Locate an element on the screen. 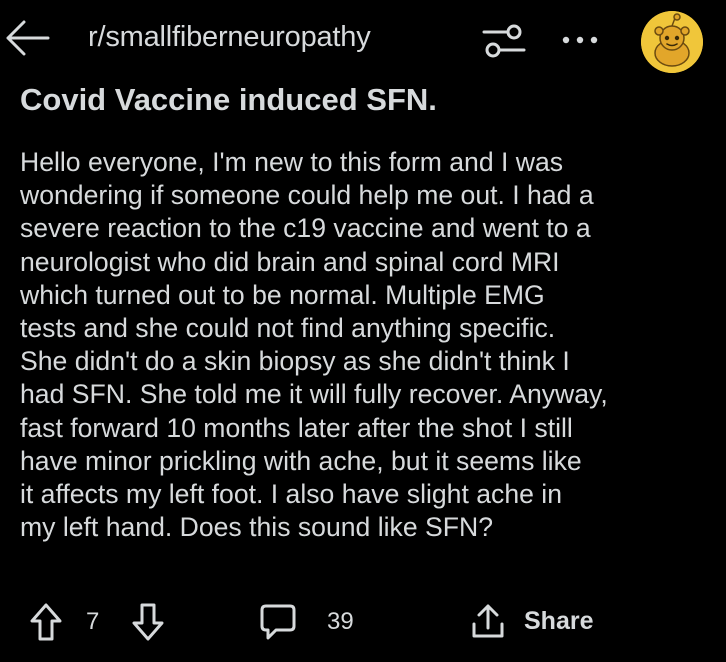 Image resolution: width=726 pixels, height=662 pixels. share-label: Share is located at coordinates (558, 621).